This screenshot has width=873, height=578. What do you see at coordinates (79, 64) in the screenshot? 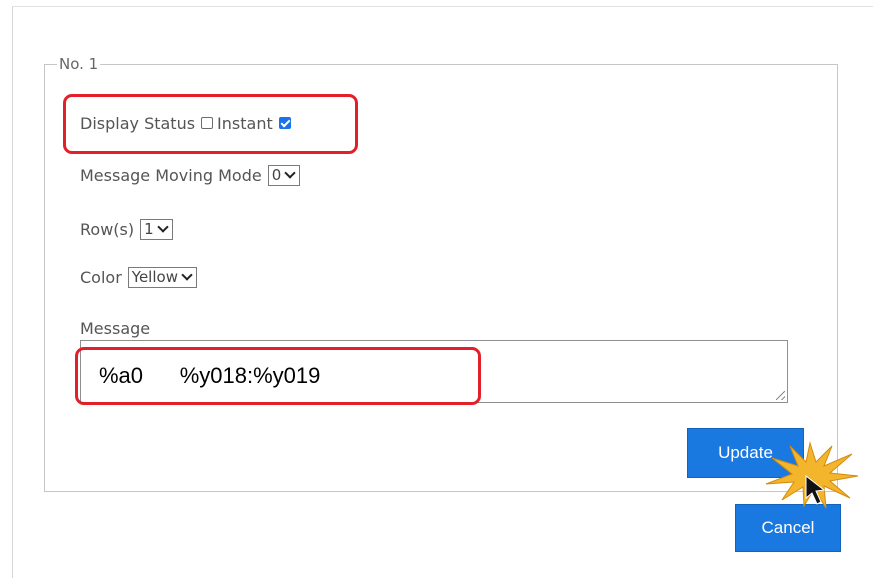
I see `group-legend: No. 1` at bounding box center [79, 64].